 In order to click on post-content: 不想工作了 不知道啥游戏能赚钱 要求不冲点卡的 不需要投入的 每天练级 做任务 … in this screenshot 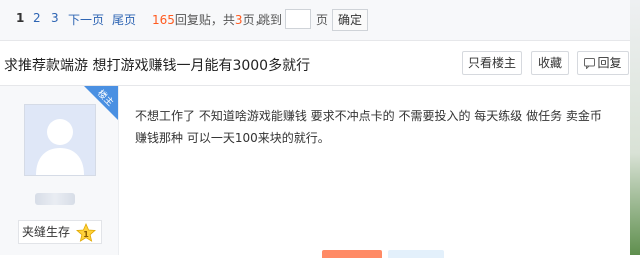, I will do `click(368, 127)`.